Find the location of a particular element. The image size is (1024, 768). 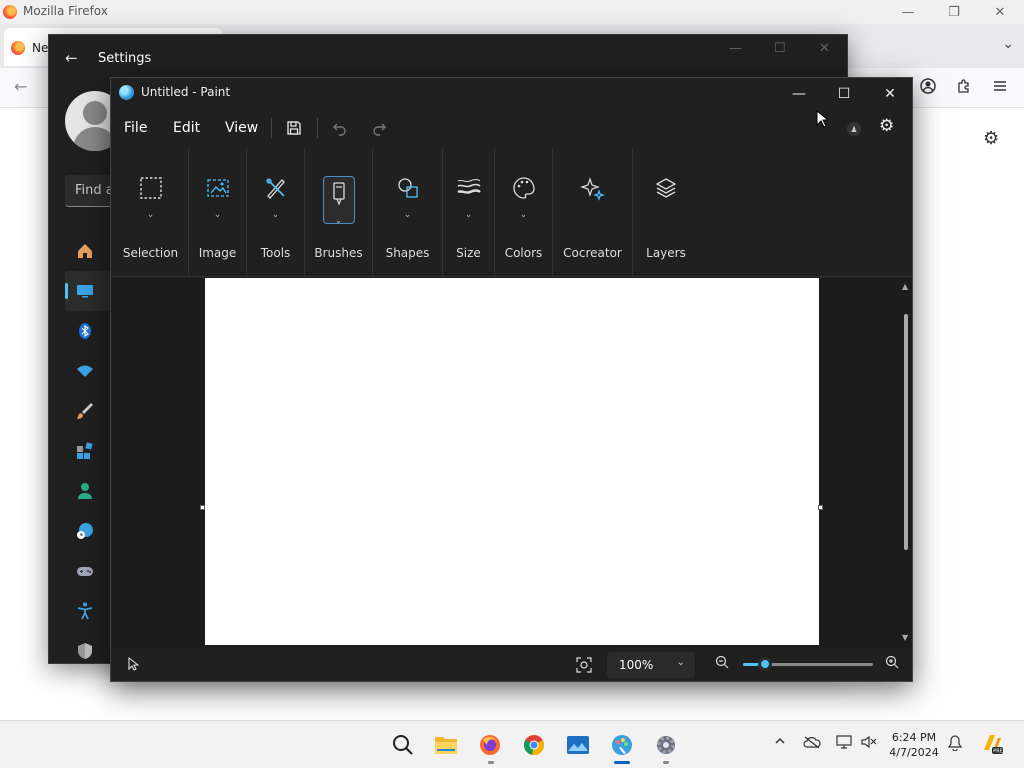

zoom-in-icon is located at coordinates (892, 664).